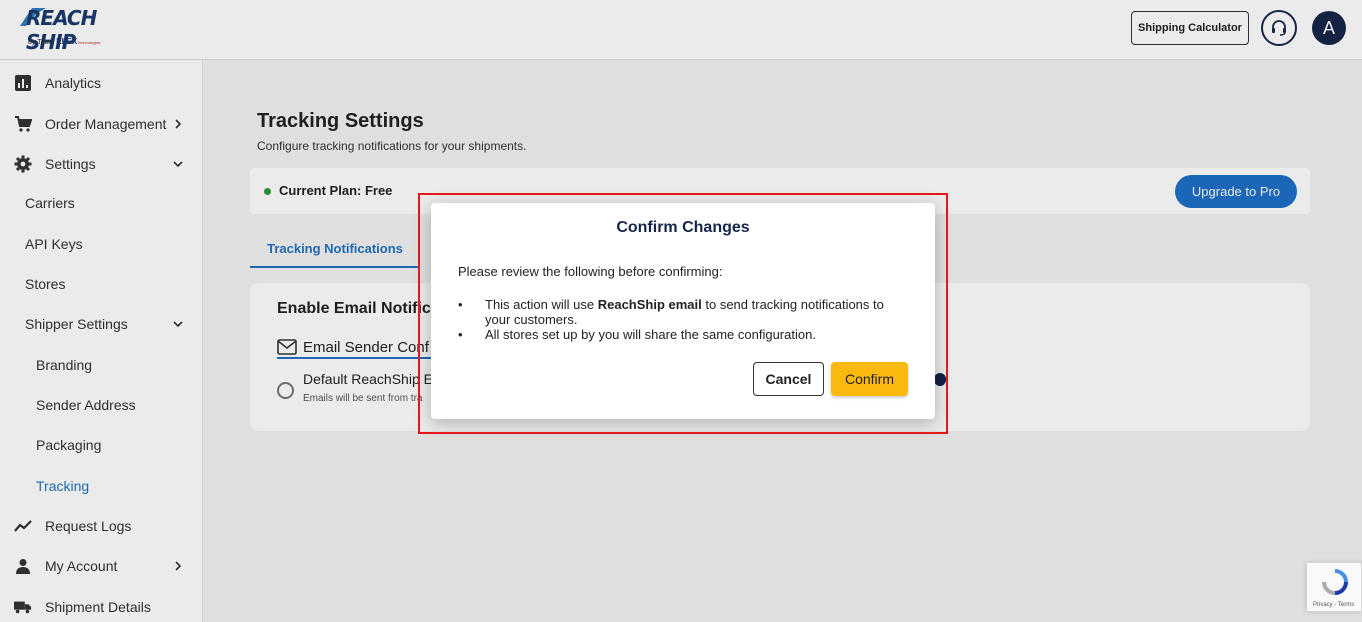 Image resolution: width=1362 pixels, height=622 pixels. Describe the element at coordinates (869, 379) in the screenshot. I see `confirm-button: Confirm` at that location.